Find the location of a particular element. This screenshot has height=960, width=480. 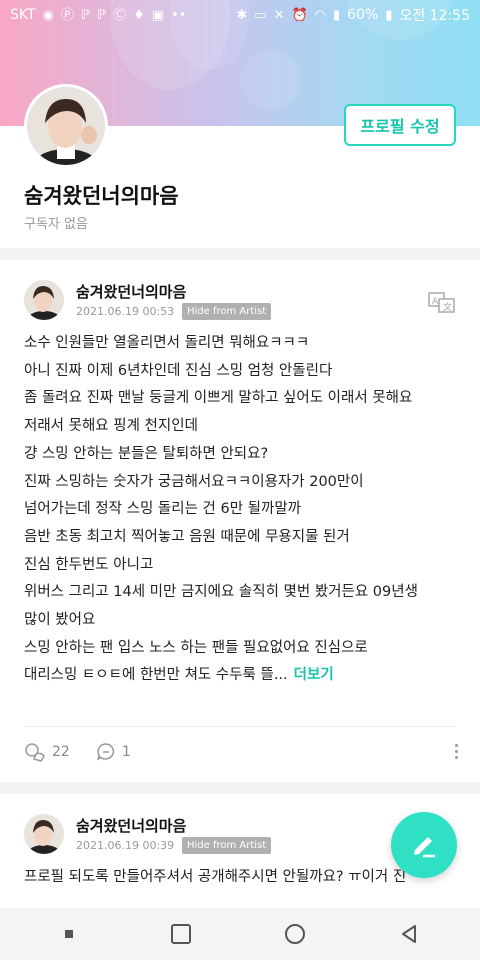

comment-button: 1 is located at coordinates (113, 752).